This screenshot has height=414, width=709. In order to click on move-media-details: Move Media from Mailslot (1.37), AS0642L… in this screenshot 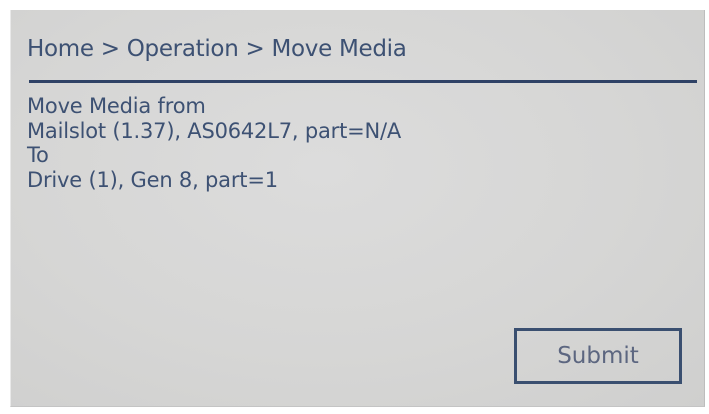, I will do `click(214, 143)`.